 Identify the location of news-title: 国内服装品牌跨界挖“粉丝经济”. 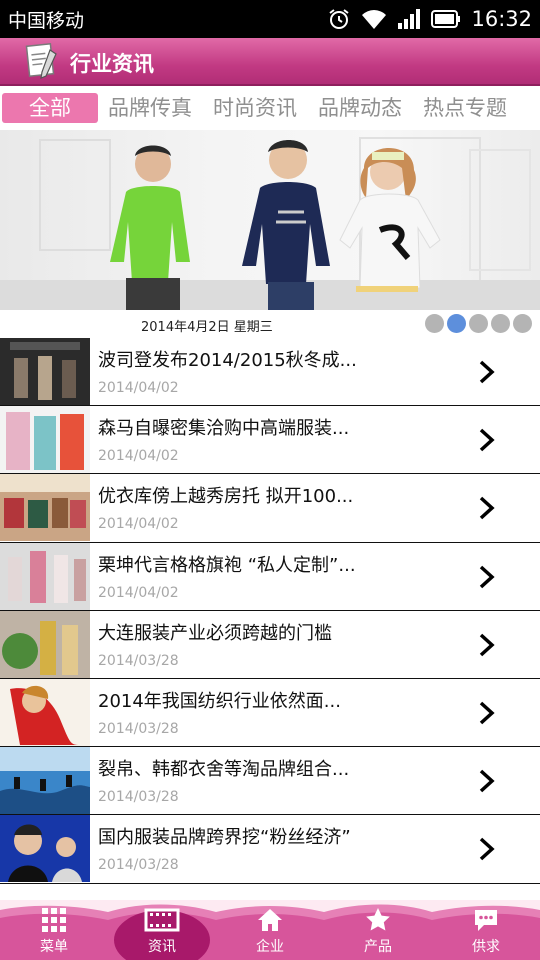
(224, 838).